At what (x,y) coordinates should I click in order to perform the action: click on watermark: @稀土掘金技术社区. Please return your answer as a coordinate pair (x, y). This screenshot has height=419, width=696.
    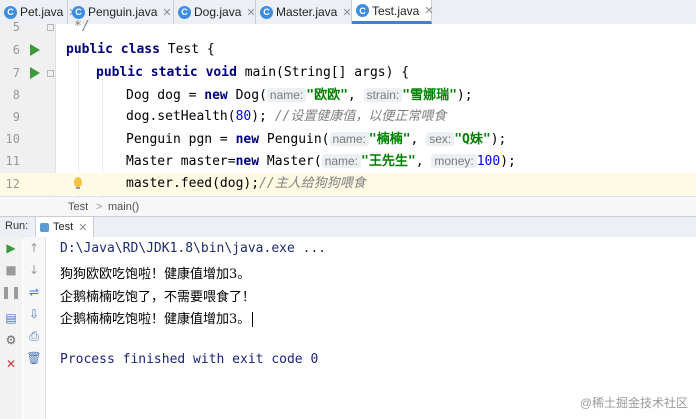
    Looking at the image, I should click on (633, 403).